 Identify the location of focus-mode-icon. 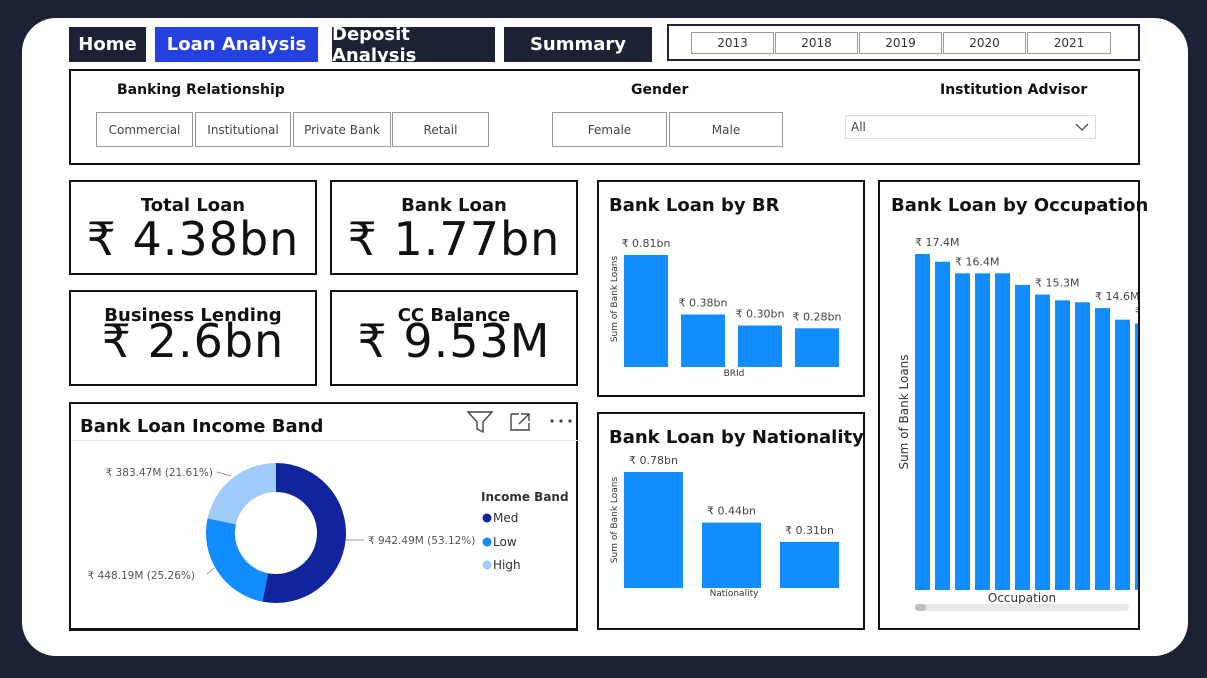
(521, 422).